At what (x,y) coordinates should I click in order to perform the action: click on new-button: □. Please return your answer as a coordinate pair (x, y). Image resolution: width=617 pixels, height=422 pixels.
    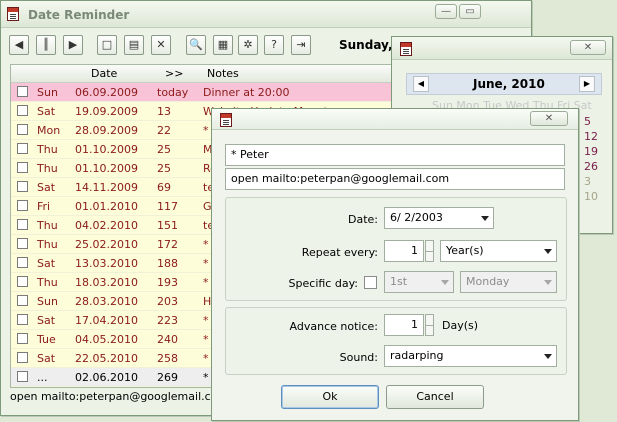
    Looking at the image, I should click on (107, 45).